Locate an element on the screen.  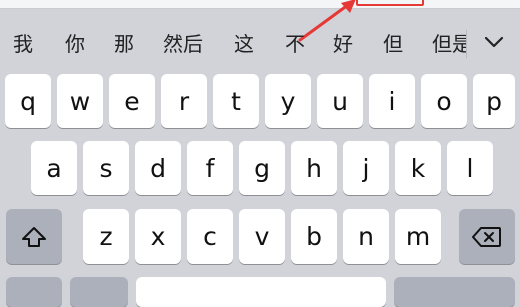
key-k: k is located at coordinates (418, 168).